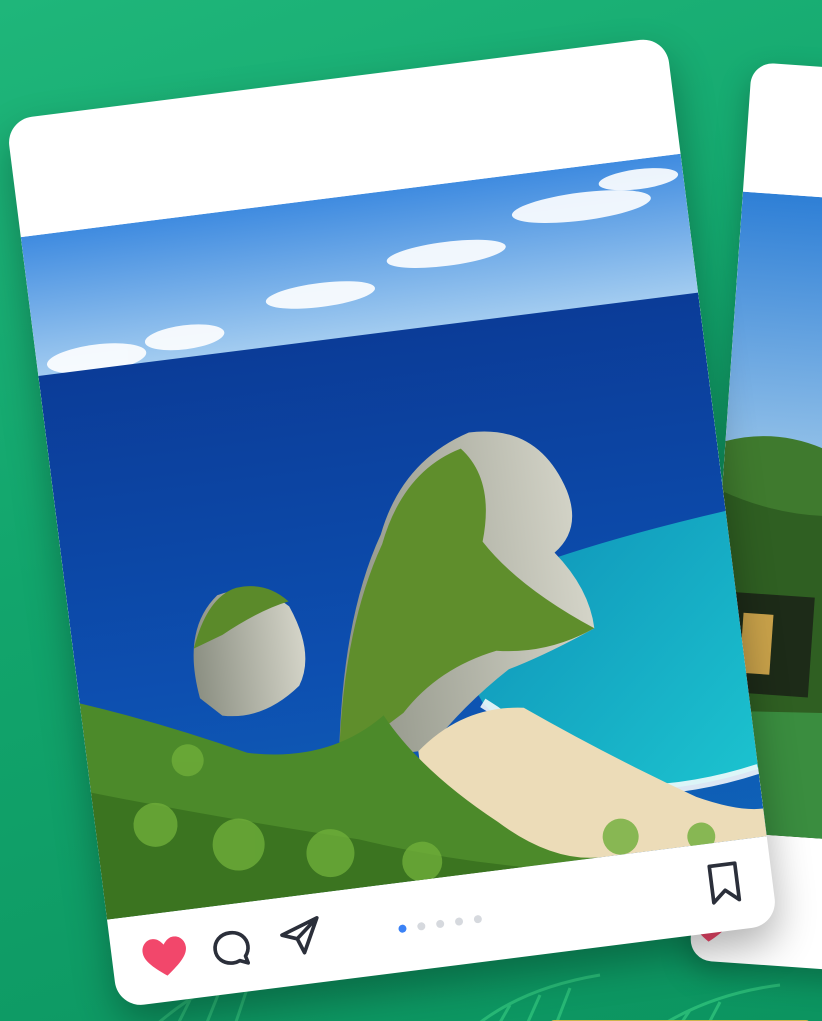  I want to click on carousel-indicator, so click(440, 924).